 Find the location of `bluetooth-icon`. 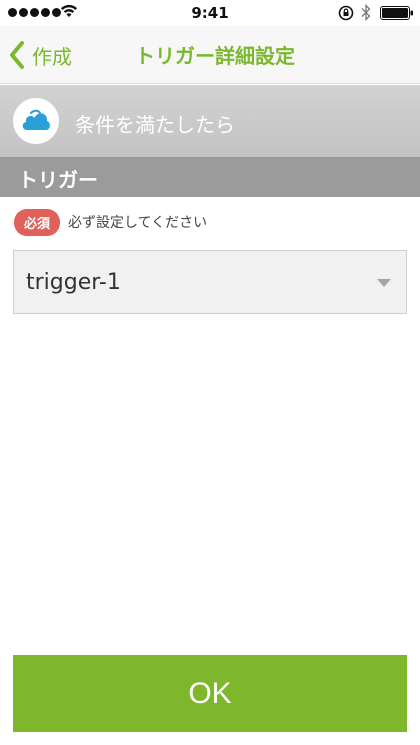

bluetooth-icon is located at coordinates (366, 12).